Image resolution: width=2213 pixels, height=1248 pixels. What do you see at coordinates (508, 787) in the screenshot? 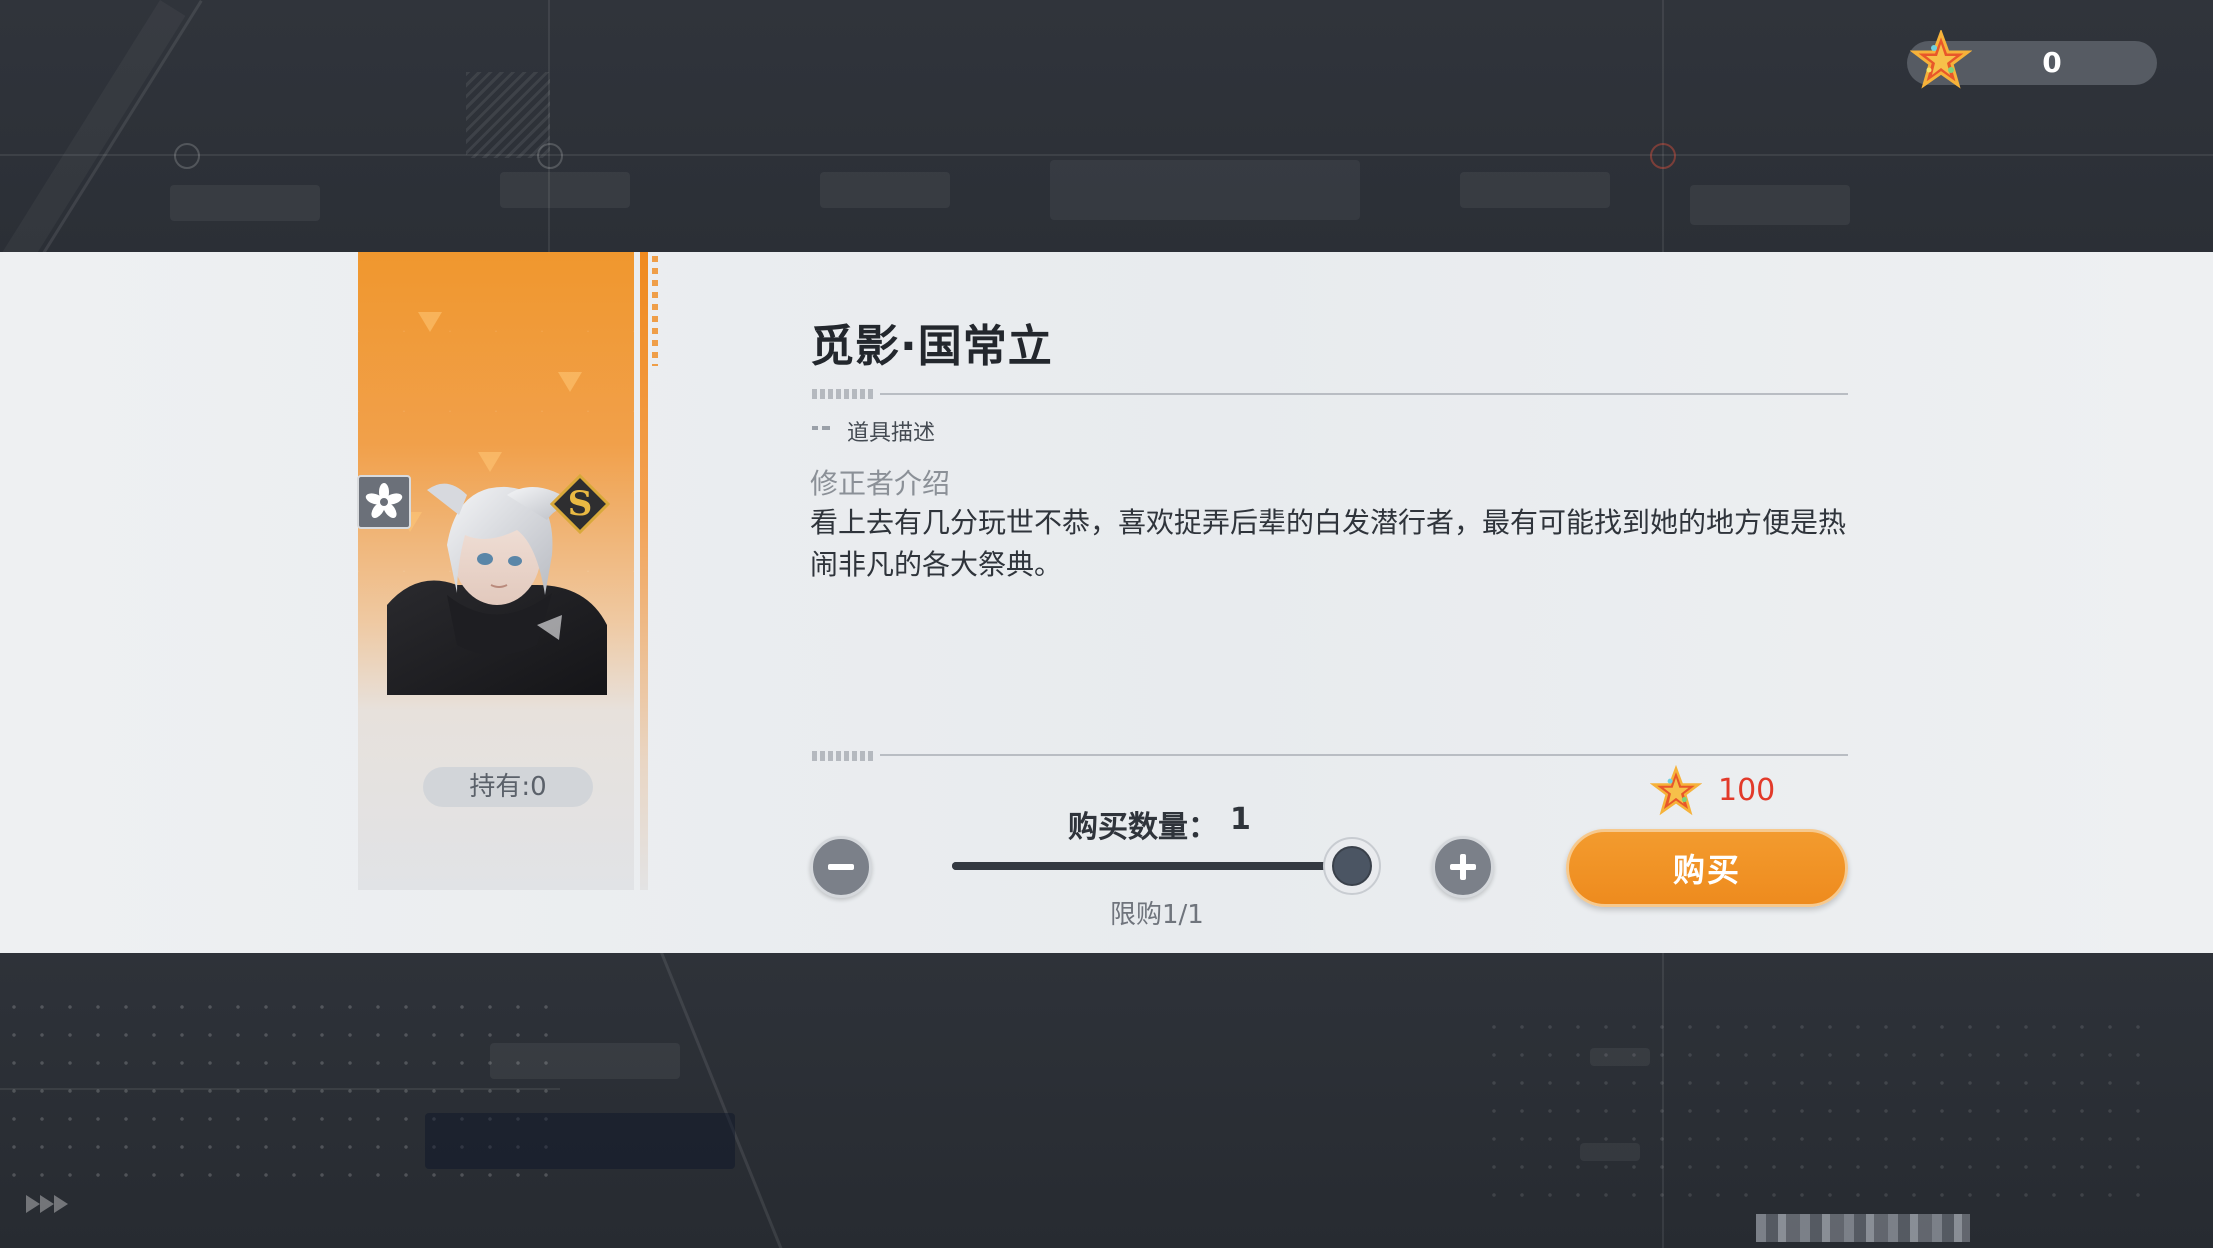
I see `owned-count: 持有:0` at bounding box center [508, 787].